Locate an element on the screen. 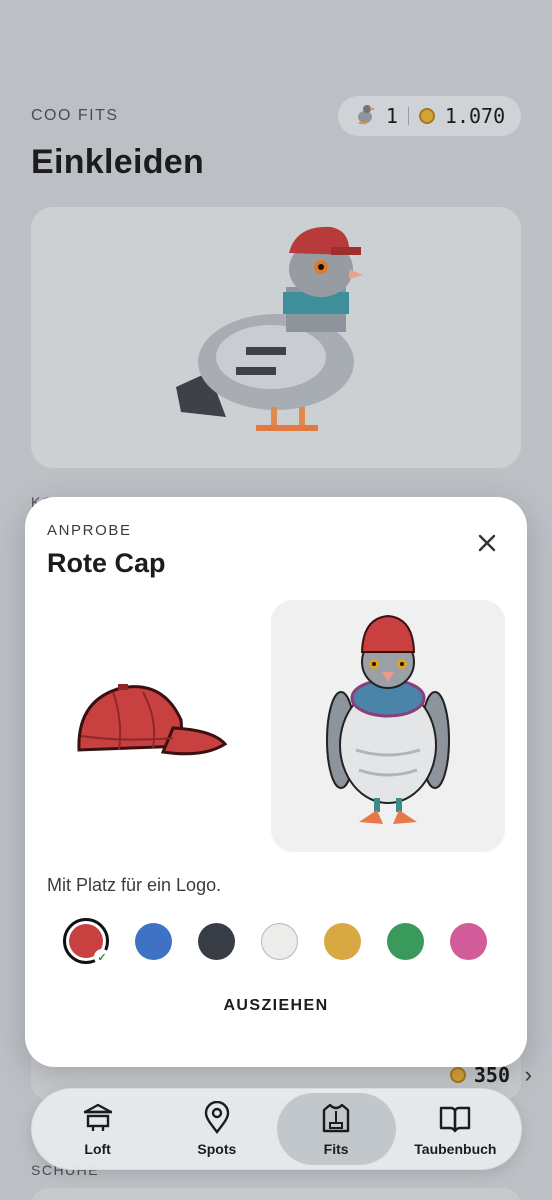  tab-bar: Loft Spots Fits Taubenbuch is located at coordinates (276, 1129).